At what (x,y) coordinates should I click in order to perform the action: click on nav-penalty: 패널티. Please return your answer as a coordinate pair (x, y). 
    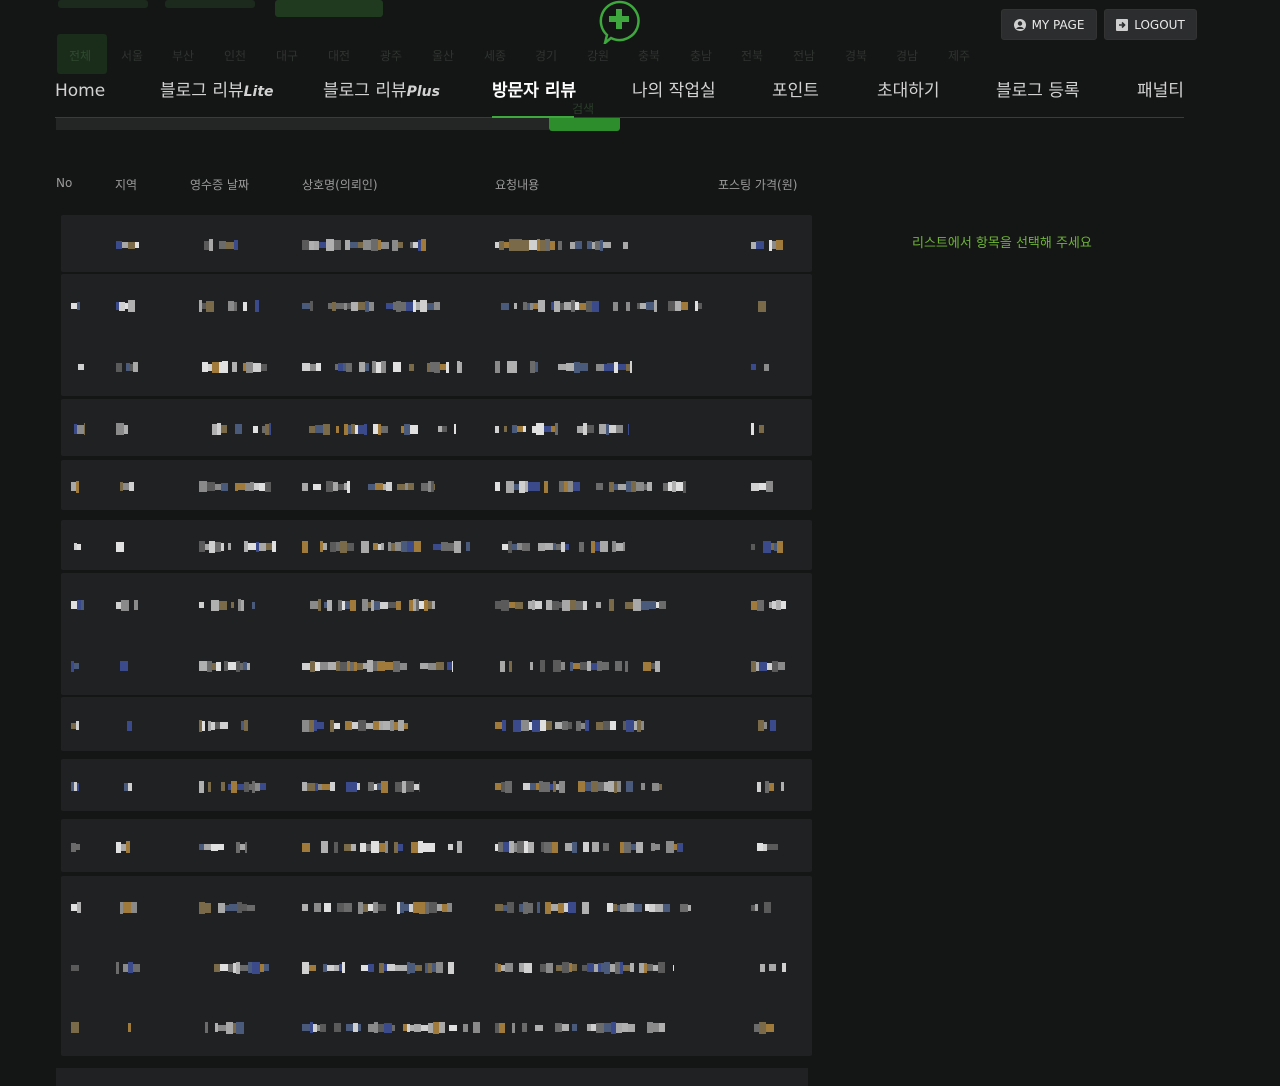
    Looking at the image, I should click on (1160, 91).